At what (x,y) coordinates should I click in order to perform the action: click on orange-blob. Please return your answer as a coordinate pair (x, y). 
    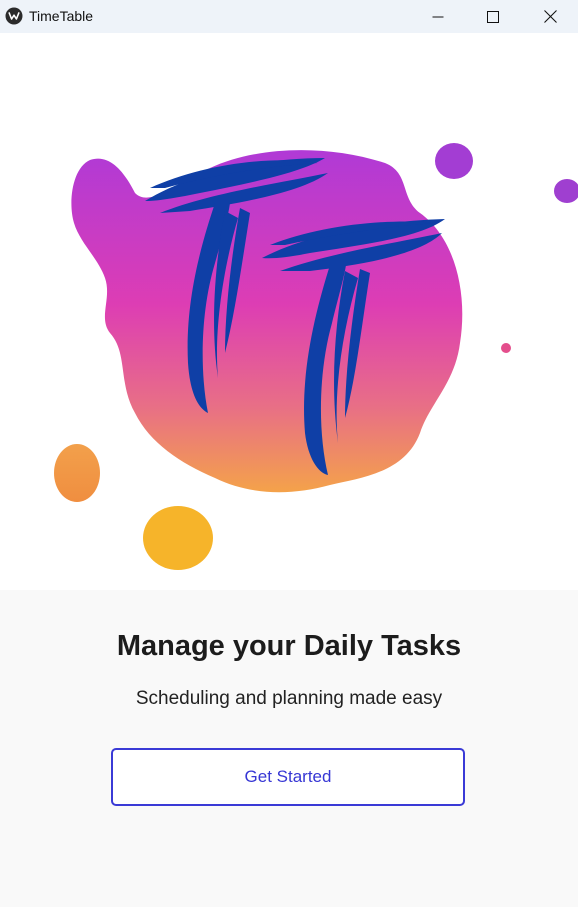
    Looking at the image, I should click on (77, 473).